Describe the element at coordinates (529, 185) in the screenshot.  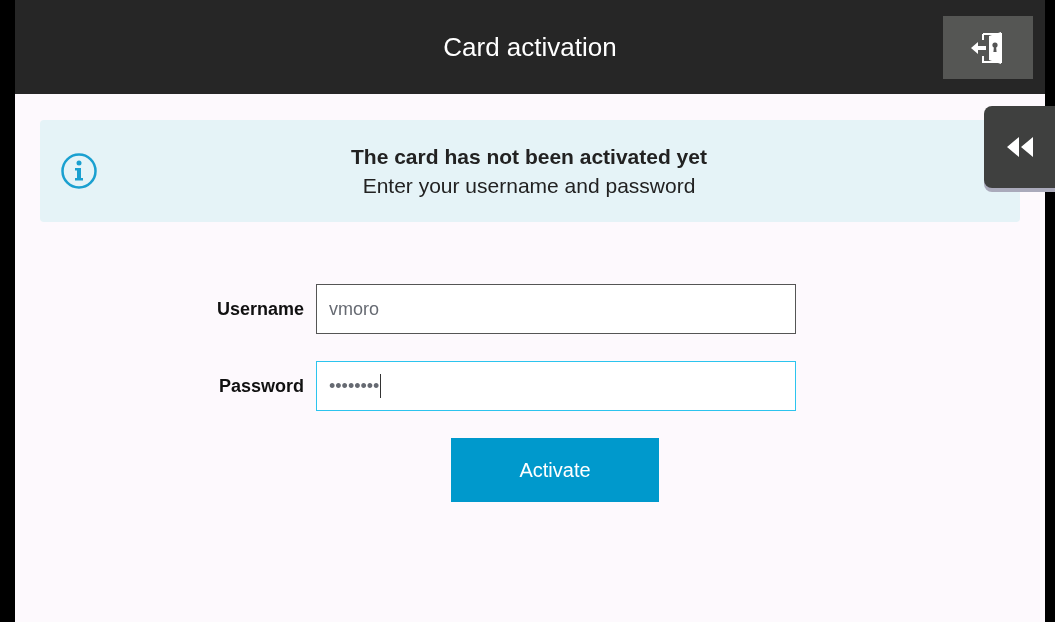
I see `banner-message: Enter your username and password` at that location.